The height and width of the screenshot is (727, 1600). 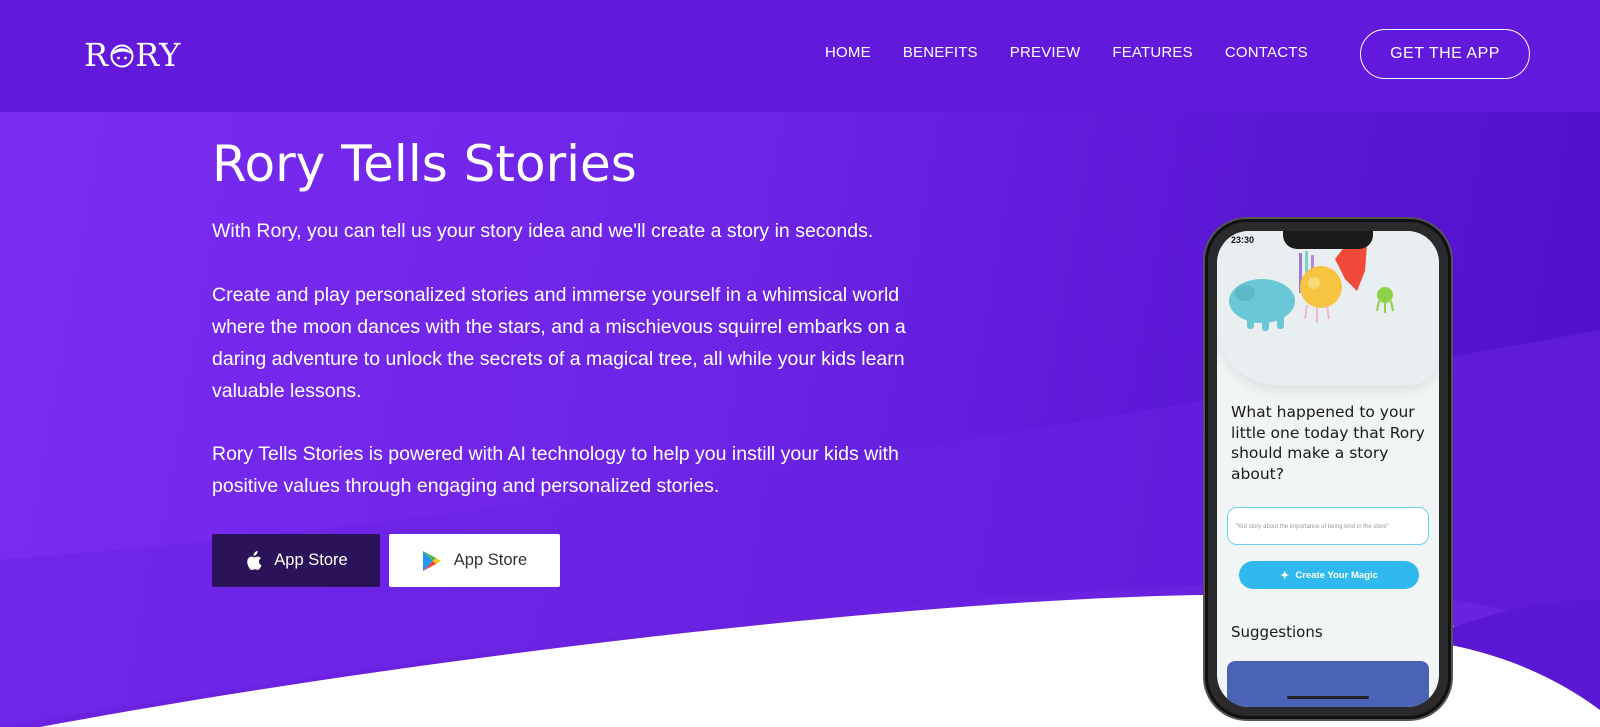 I want to click on logo-letter-r: R, so click(x=97, y=55).